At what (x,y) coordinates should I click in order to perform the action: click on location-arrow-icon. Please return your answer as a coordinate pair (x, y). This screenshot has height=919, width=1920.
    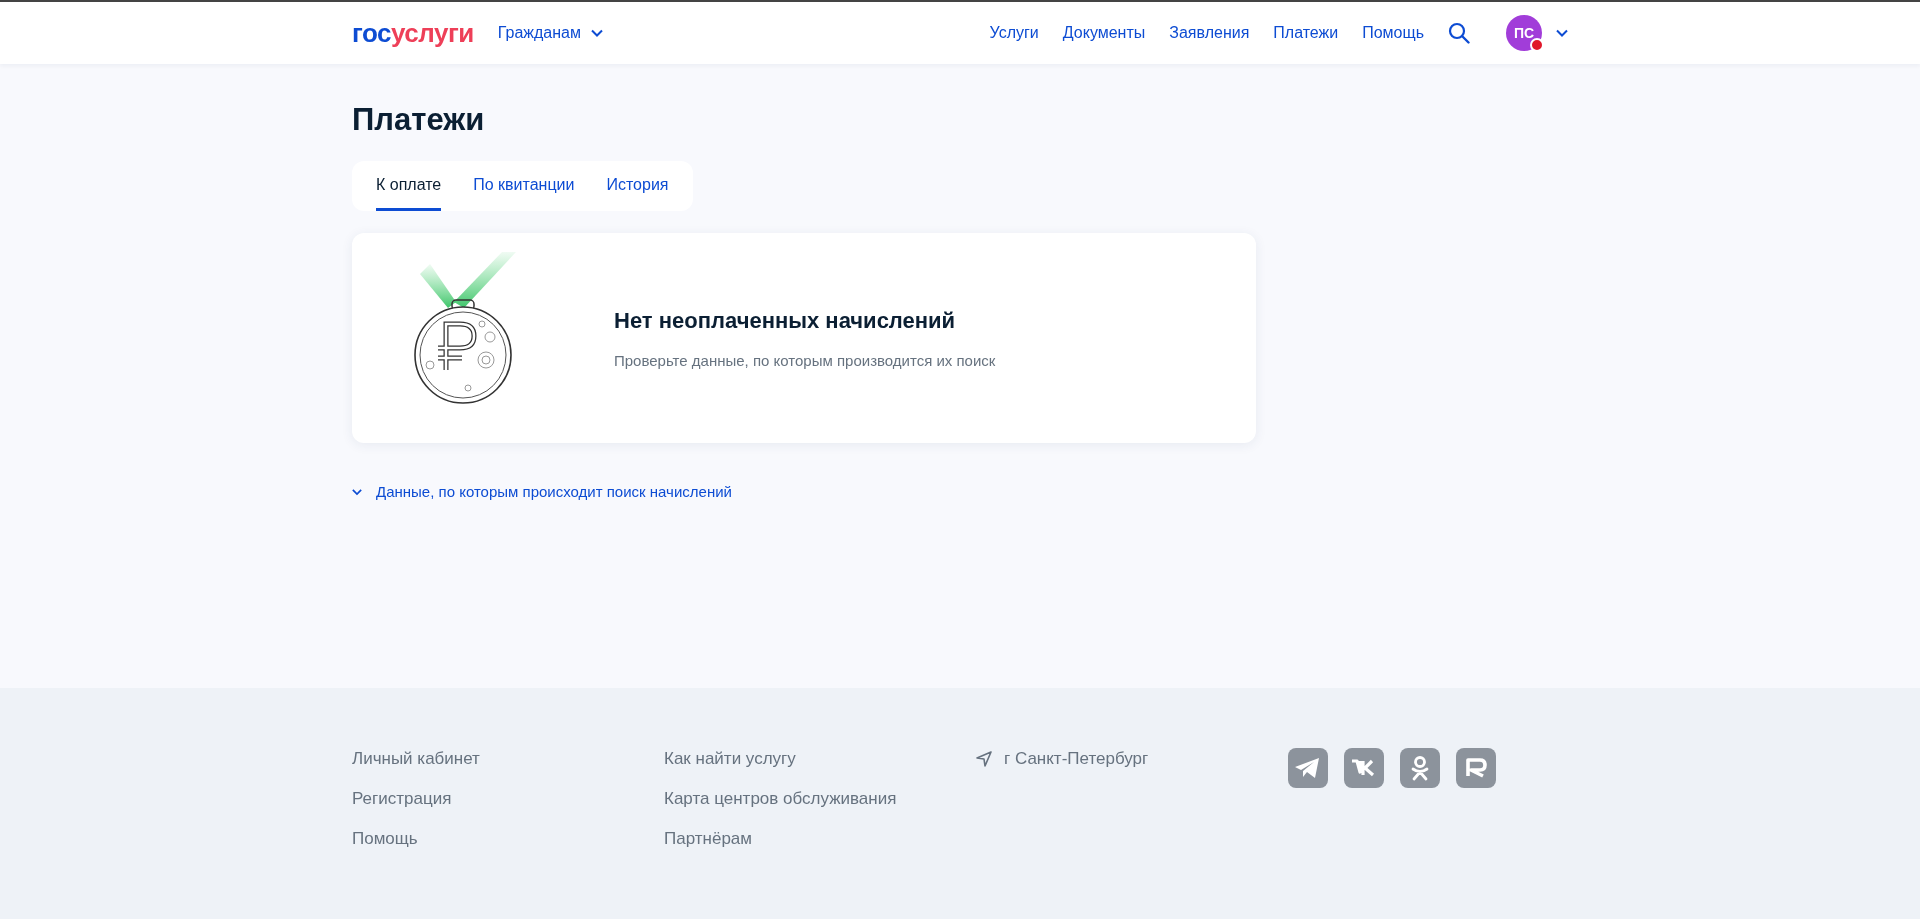
    Looking at the image, I should click on (984, 759).